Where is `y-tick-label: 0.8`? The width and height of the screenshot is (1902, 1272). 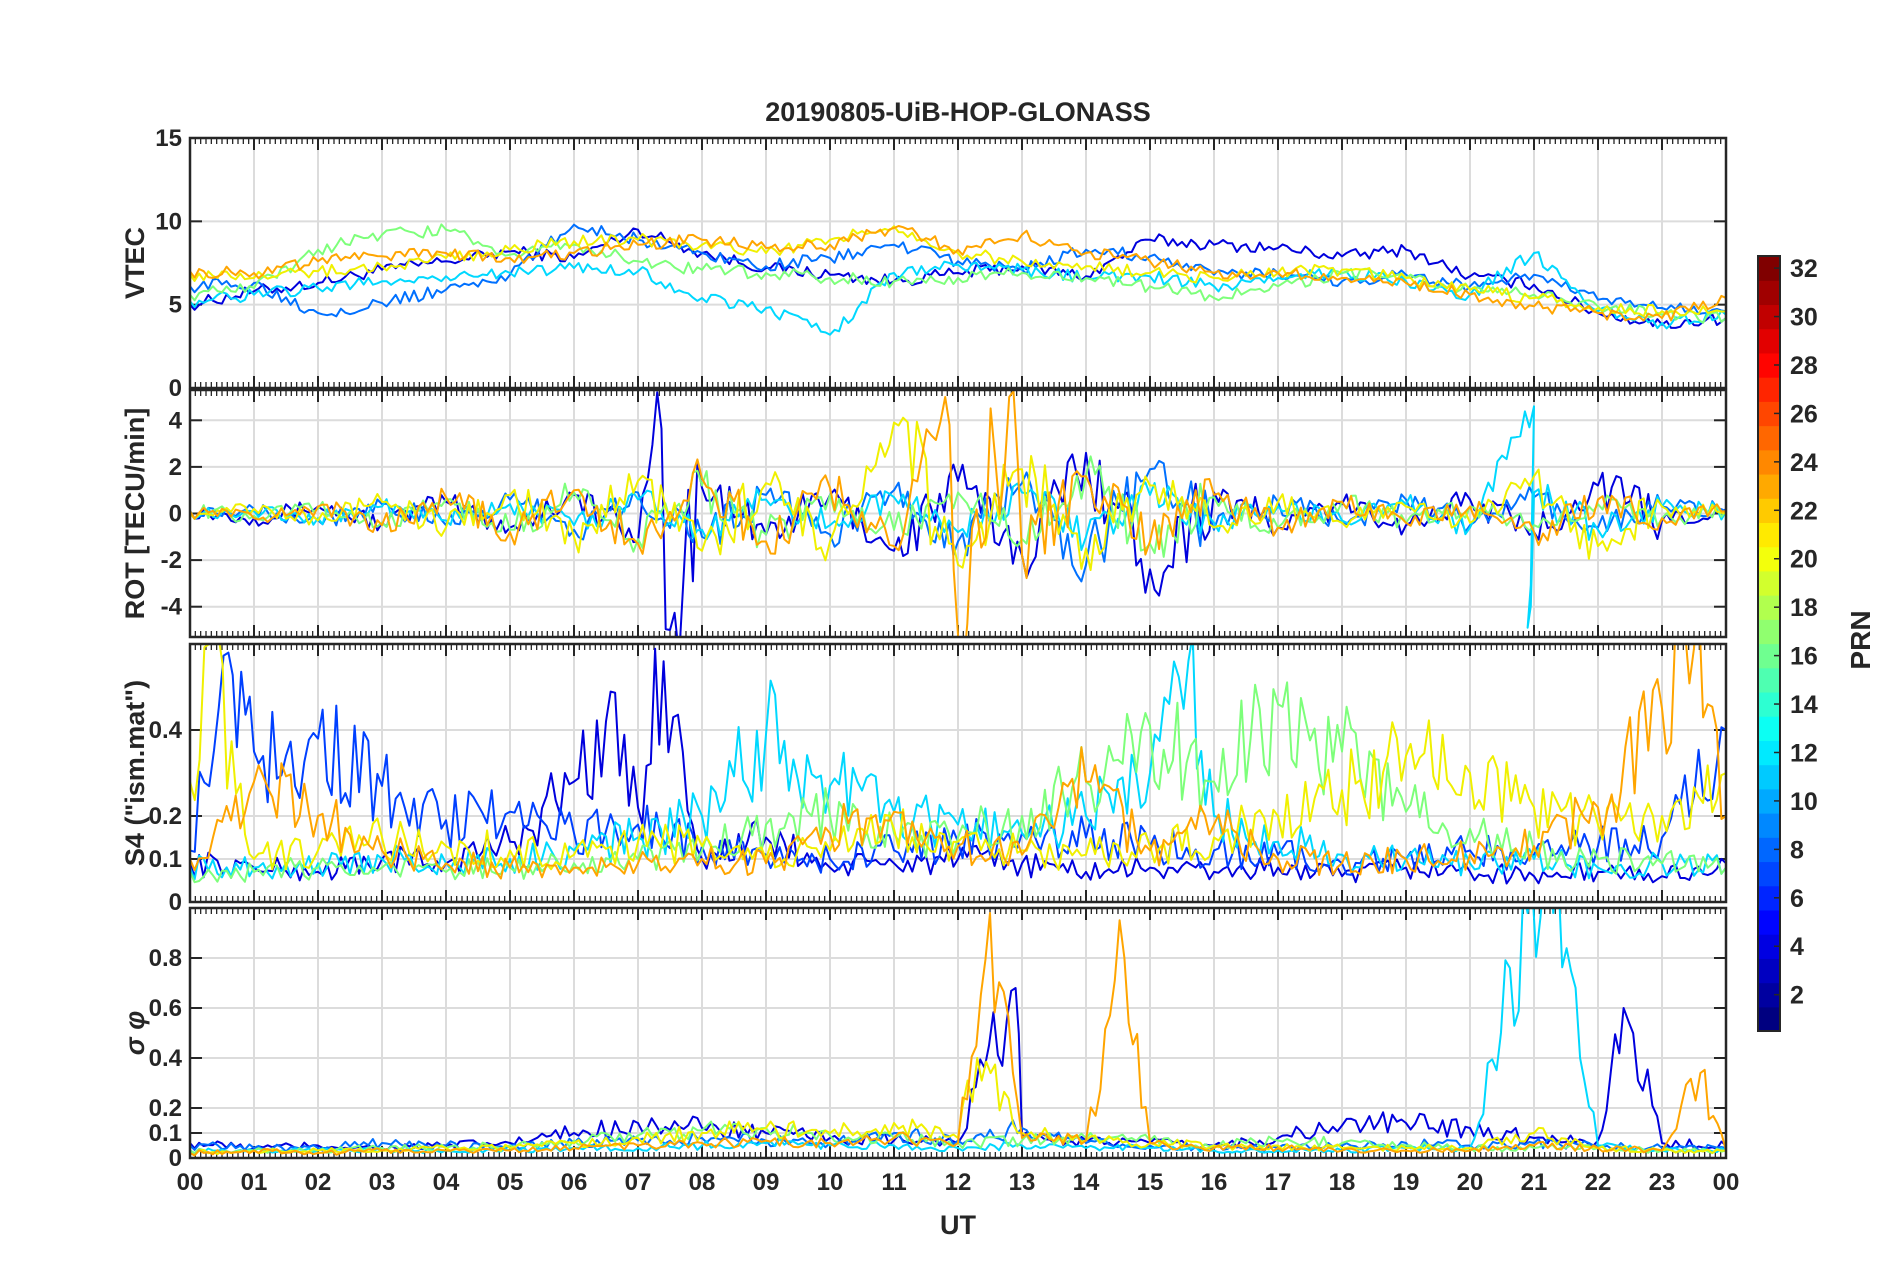
y-tick-label: 0.8 is located at coordinates (165, 958).